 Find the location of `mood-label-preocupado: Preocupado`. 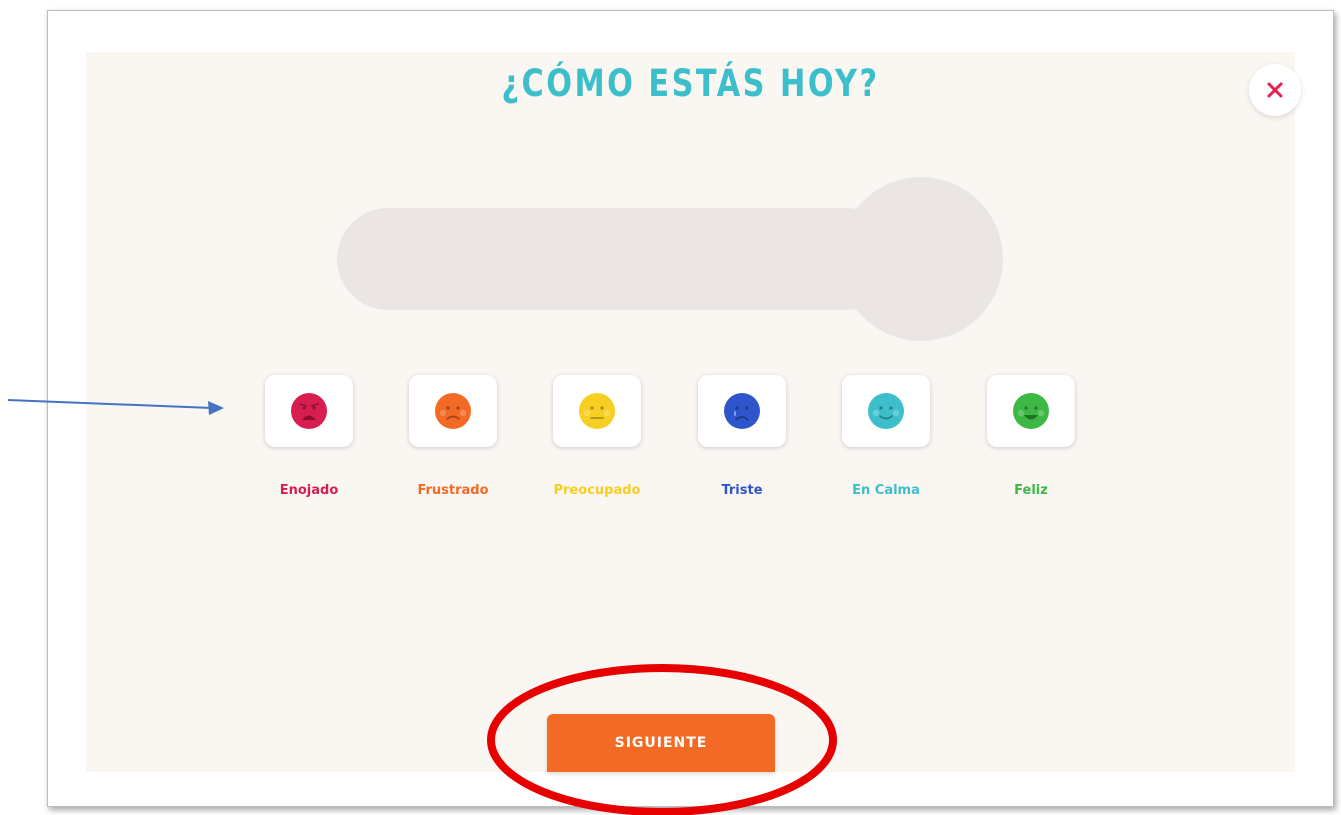

mood-label-preocupado: Preocupado is located at coordinates (597, 490).